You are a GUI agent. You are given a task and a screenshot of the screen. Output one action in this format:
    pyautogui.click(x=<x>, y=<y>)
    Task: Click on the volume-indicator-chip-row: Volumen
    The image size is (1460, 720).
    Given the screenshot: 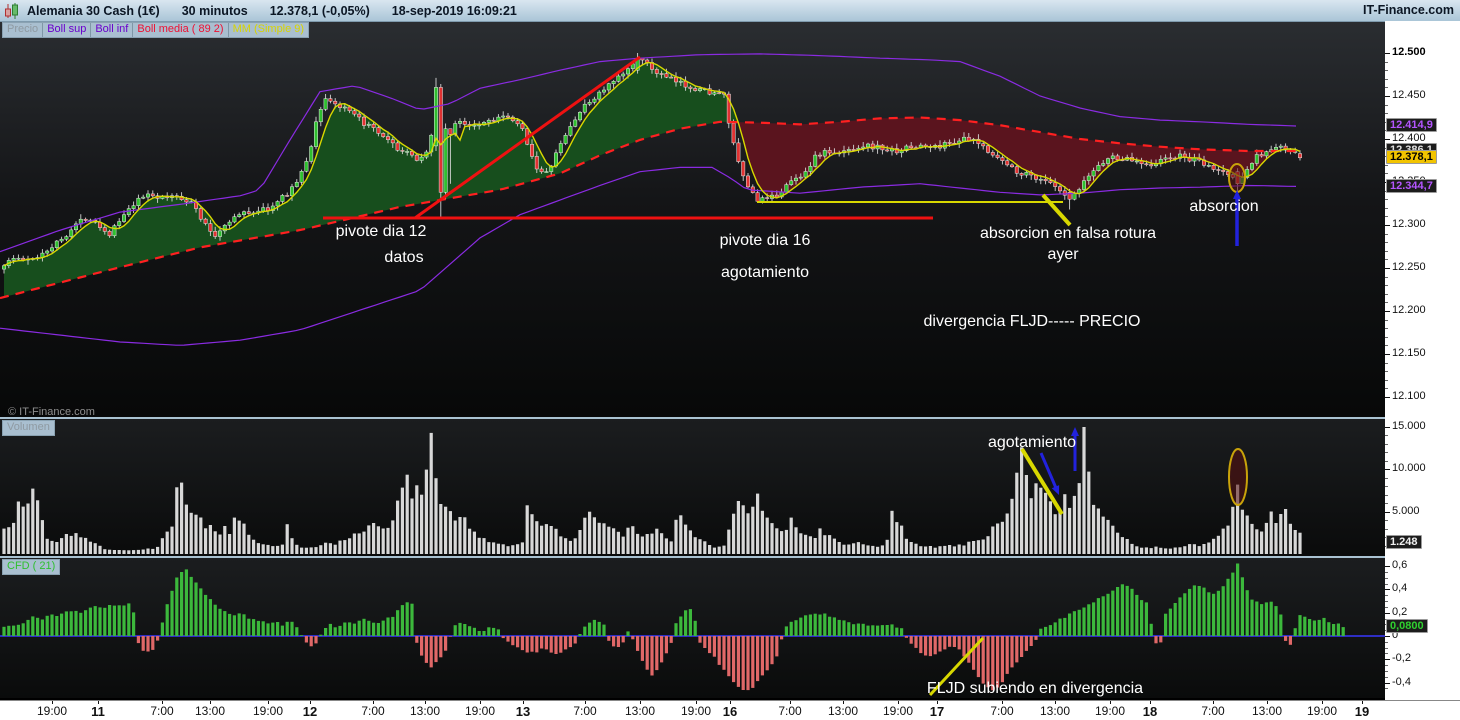 What is the action you would take?
    pyautogui.click(x=28, y=428)
    